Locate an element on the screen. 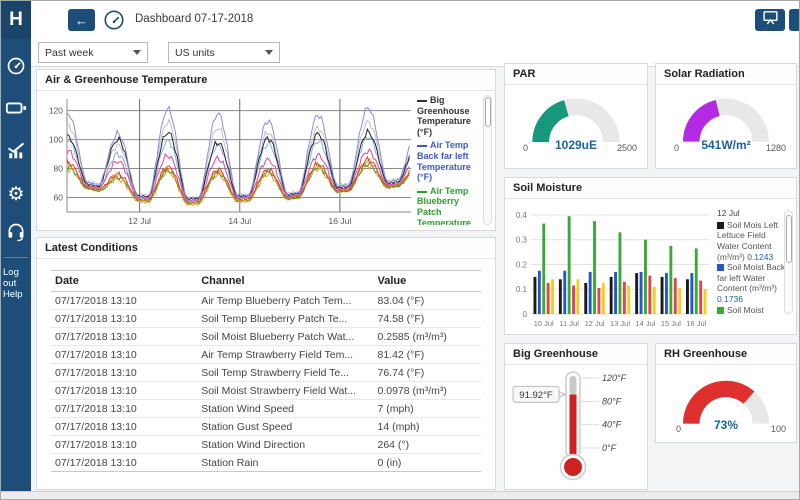 The image size is (800, 500). svg-text: 11 Jul is located at coordinates (569, 323).